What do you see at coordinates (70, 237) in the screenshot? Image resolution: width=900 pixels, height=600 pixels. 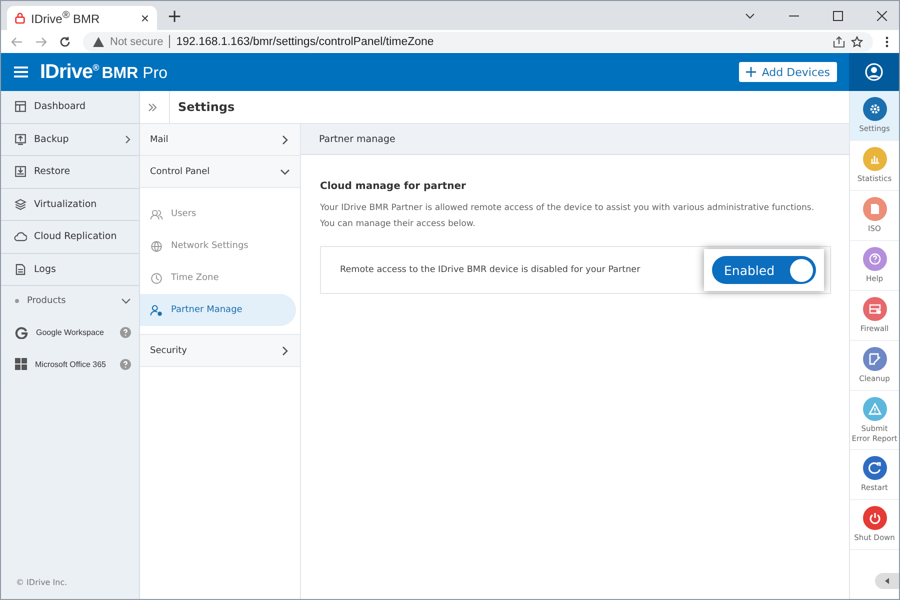 I see `nav-item: Cloud Replication` at bounding box center [70, 237].